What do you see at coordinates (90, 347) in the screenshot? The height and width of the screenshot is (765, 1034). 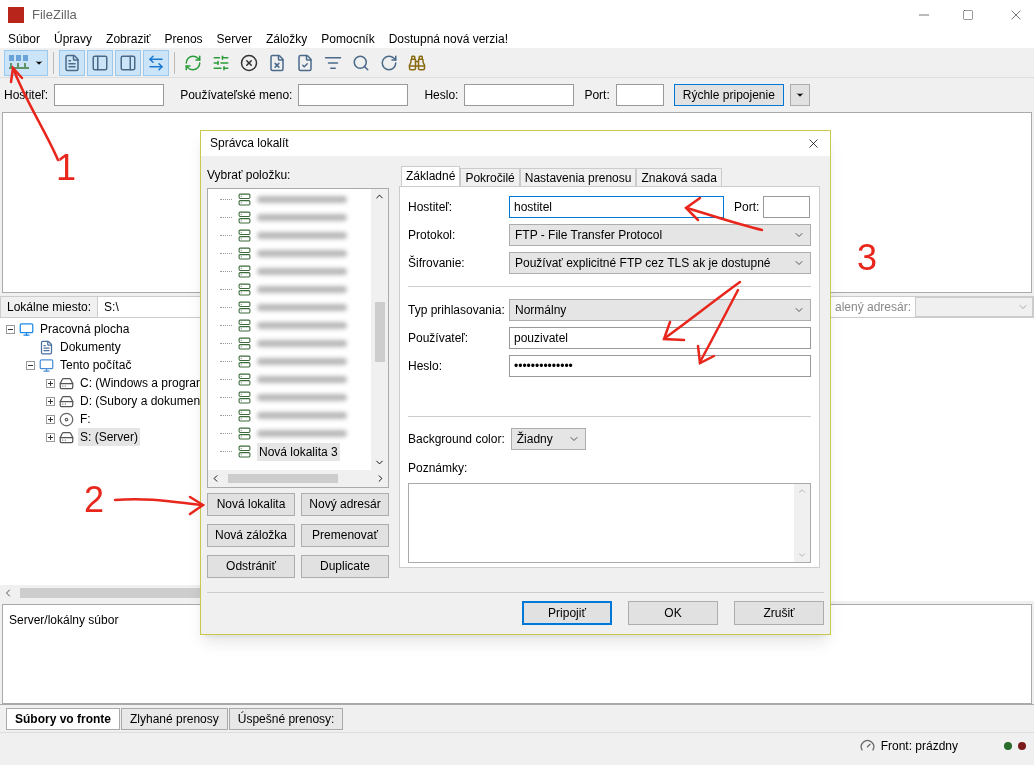 I see `tree-item: Dokumenty` at bounding box center [90, 347].